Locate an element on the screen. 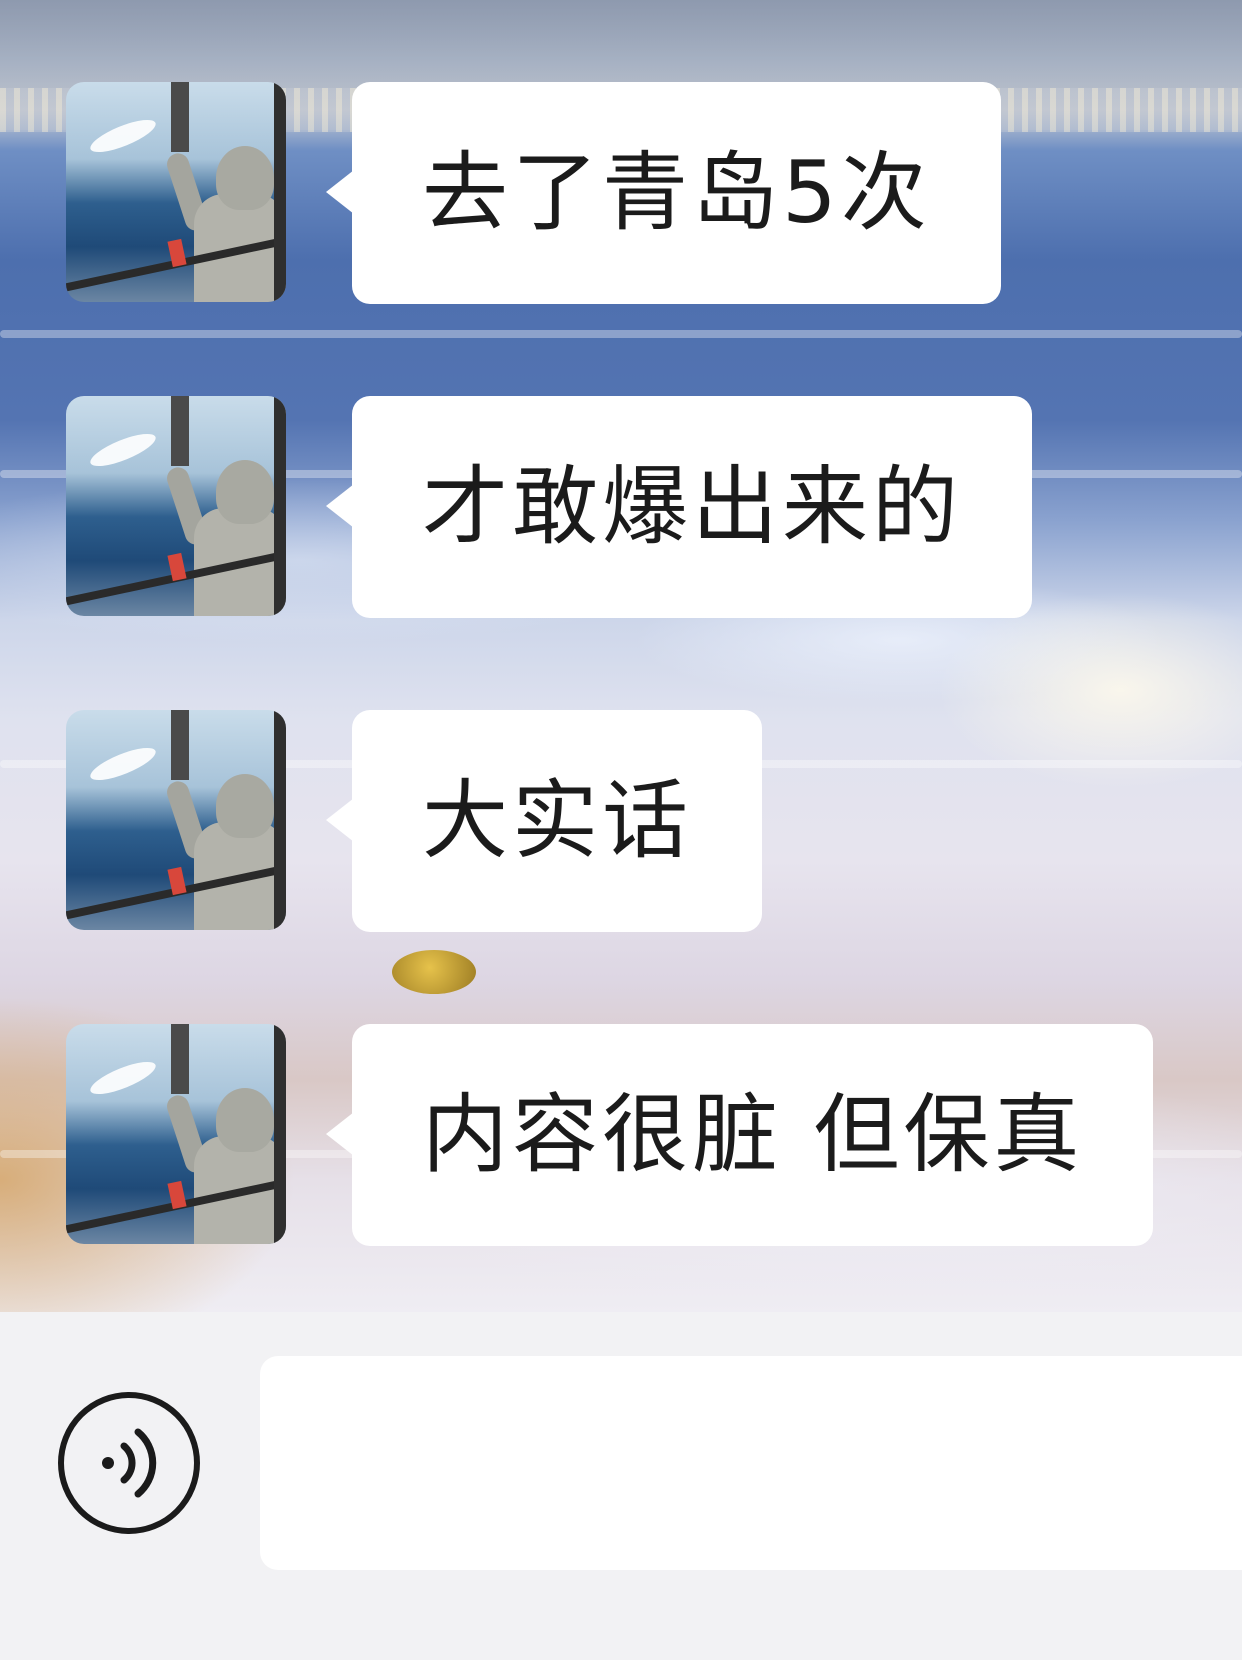 This screenshot has width=1242, height=1660. message-text: 大实话 is located at coordinates (557, 821).